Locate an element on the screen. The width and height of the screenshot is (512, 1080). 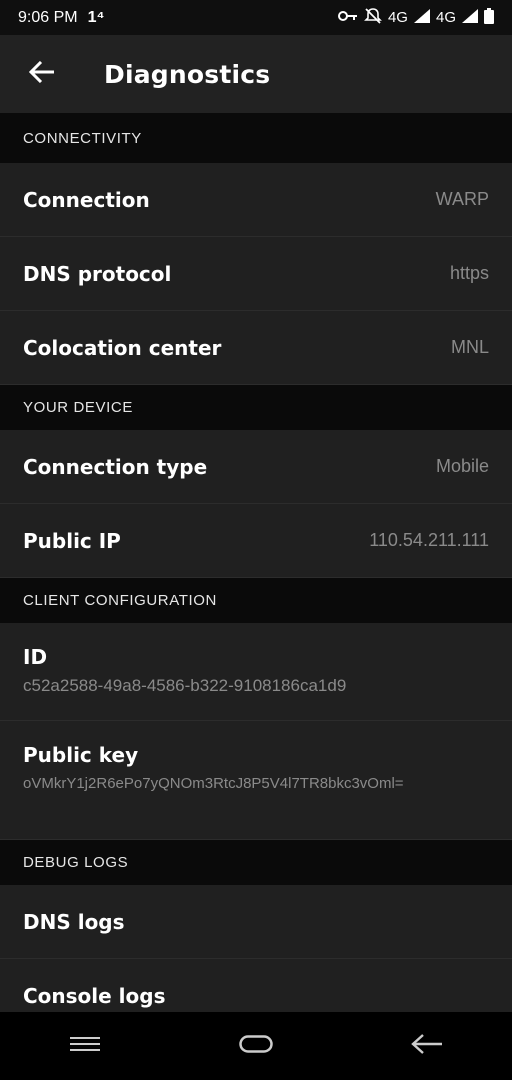
home-pill-icon is located at coordinates (256, 1046).